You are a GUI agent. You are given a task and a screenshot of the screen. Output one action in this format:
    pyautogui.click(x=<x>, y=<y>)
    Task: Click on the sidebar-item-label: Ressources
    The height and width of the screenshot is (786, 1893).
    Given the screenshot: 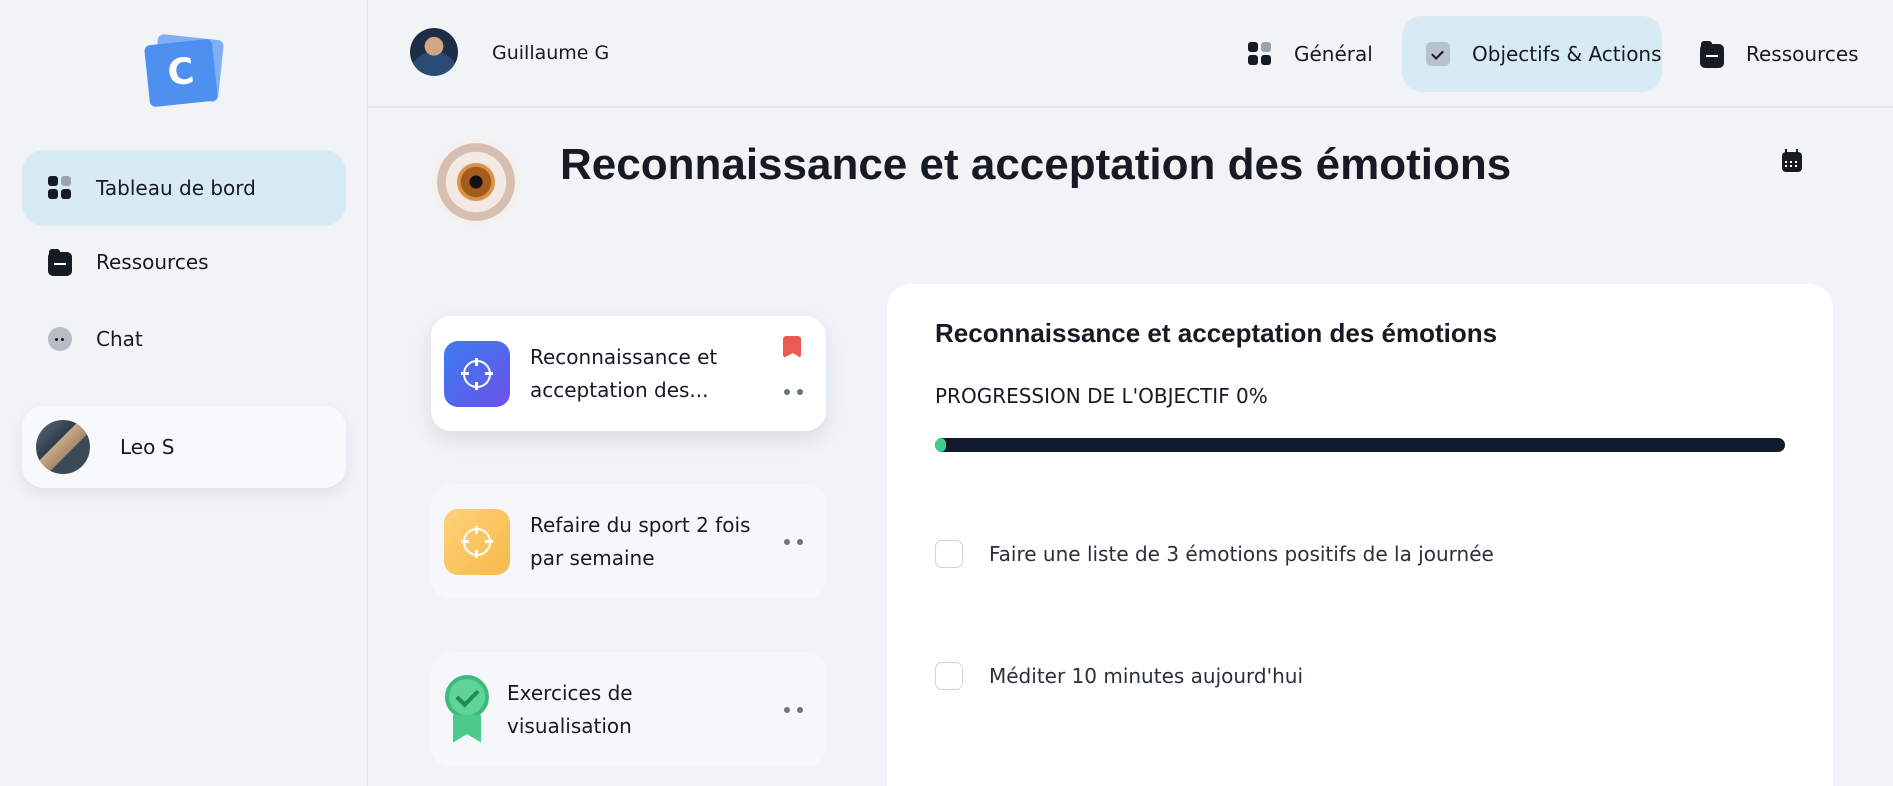 What is the action you would take?
    pyautogui.click(x=152, y=262)
    